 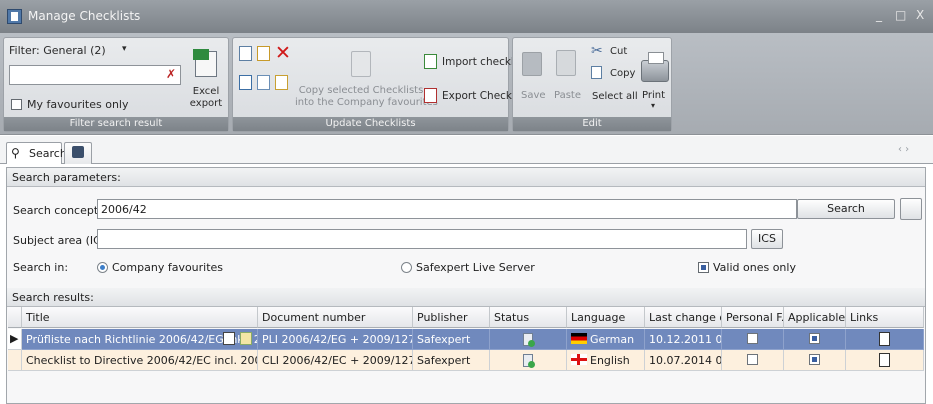 What do you see at coordinates (683, 317) in the screenshot?
I see `col-last-change: Last change on` at bounding box center [683, 317].